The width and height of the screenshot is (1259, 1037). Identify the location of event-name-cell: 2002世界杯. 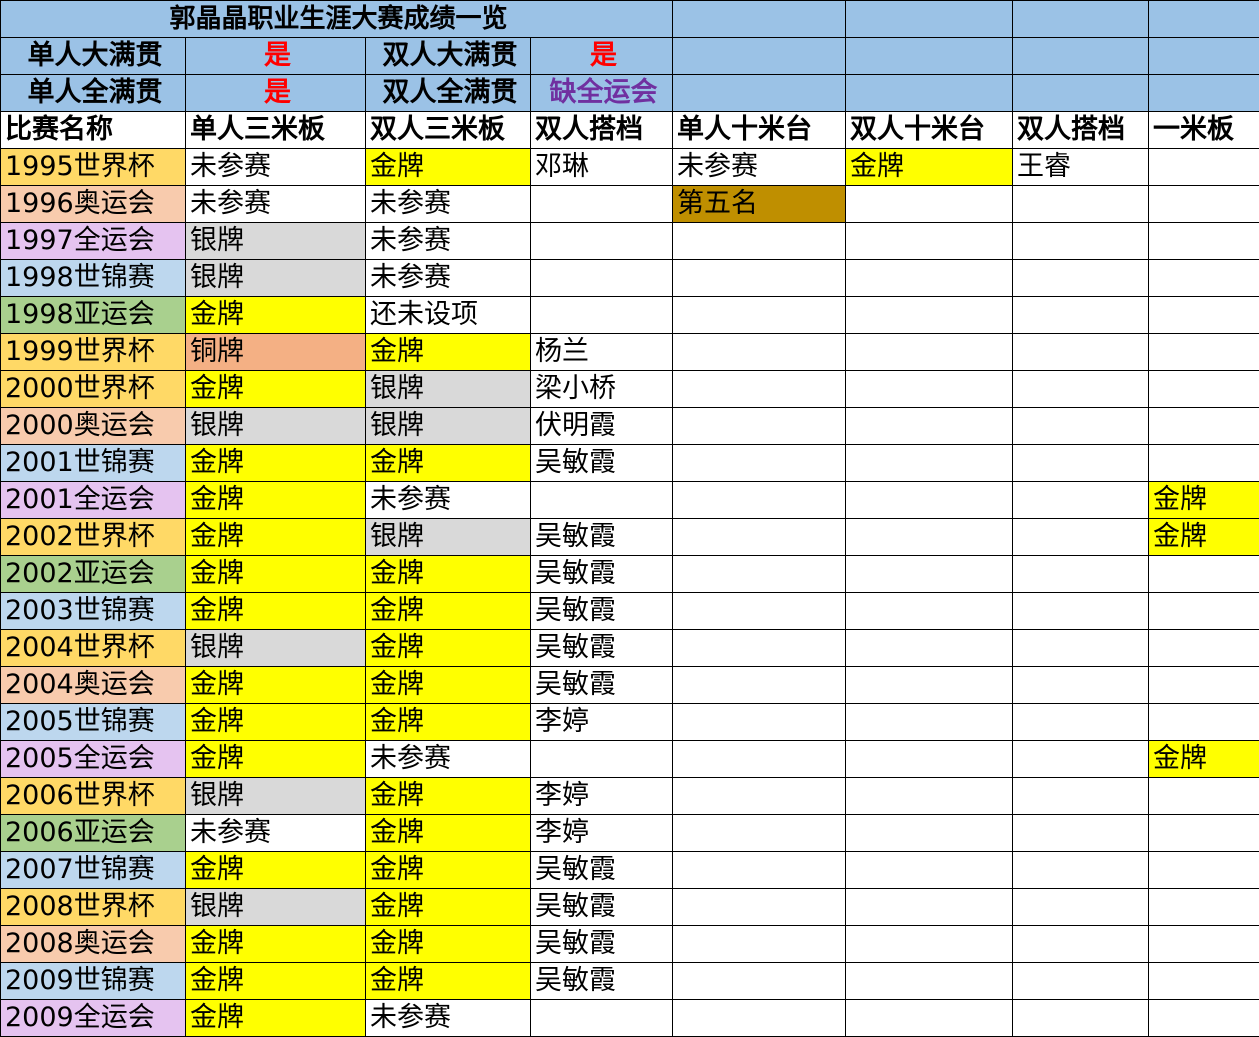
(93, 537).